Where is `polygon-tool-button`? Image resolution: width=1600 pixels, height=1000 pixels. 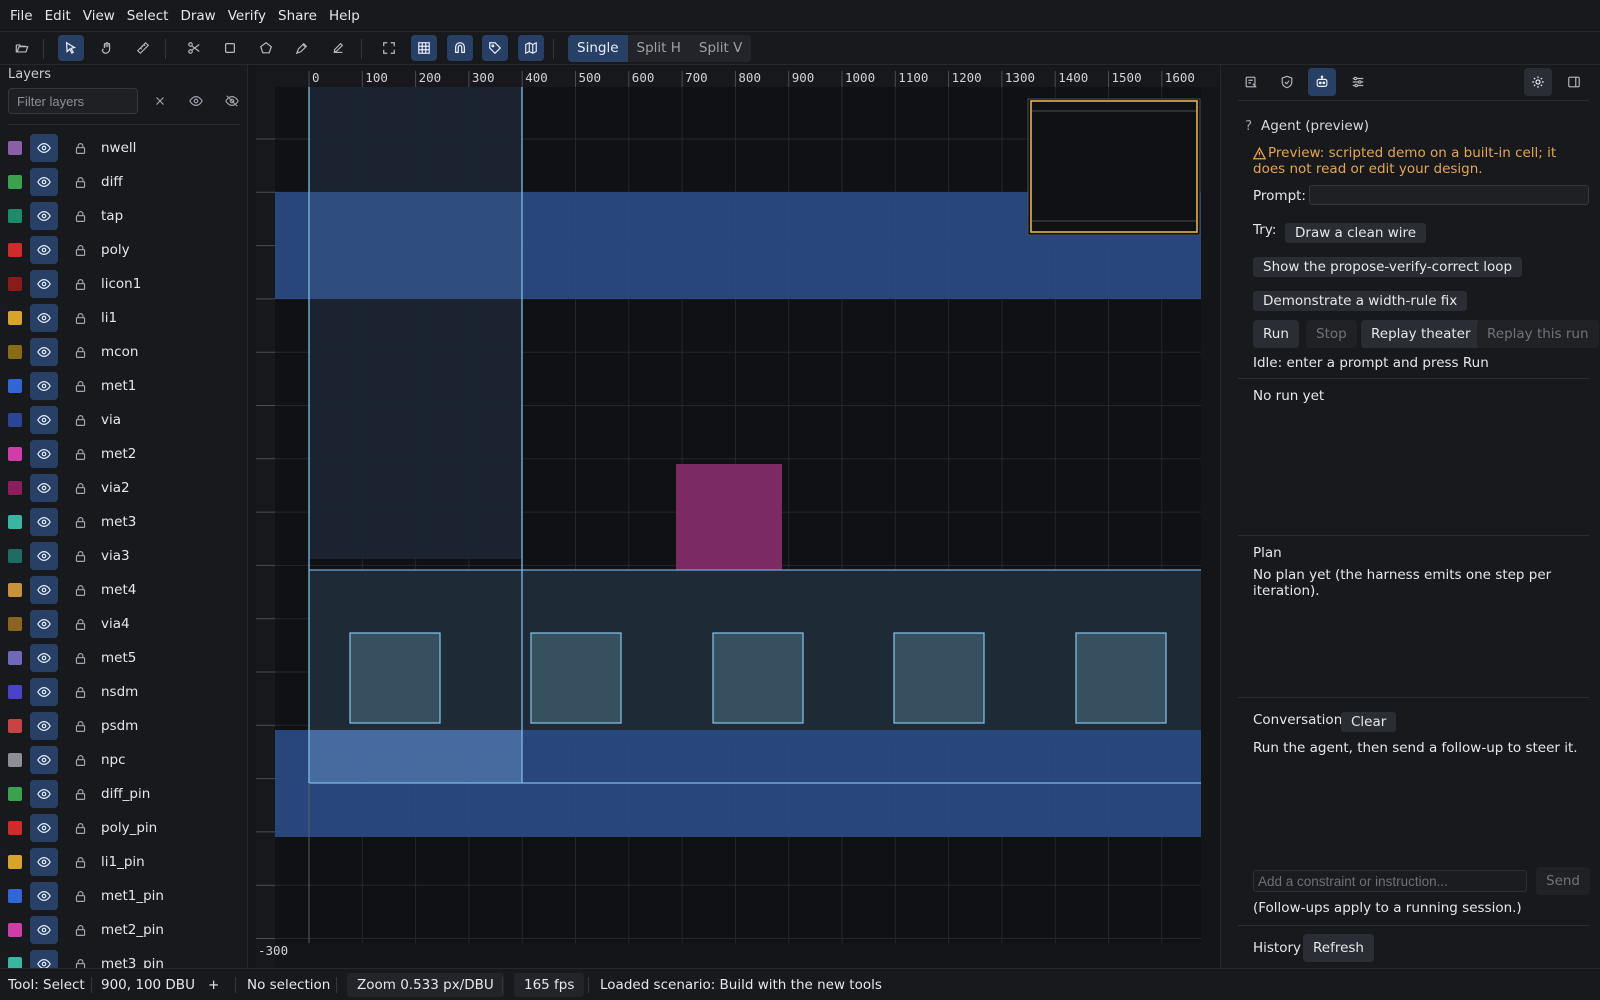 polygon-tool-button is located at coordinates (266, 48).